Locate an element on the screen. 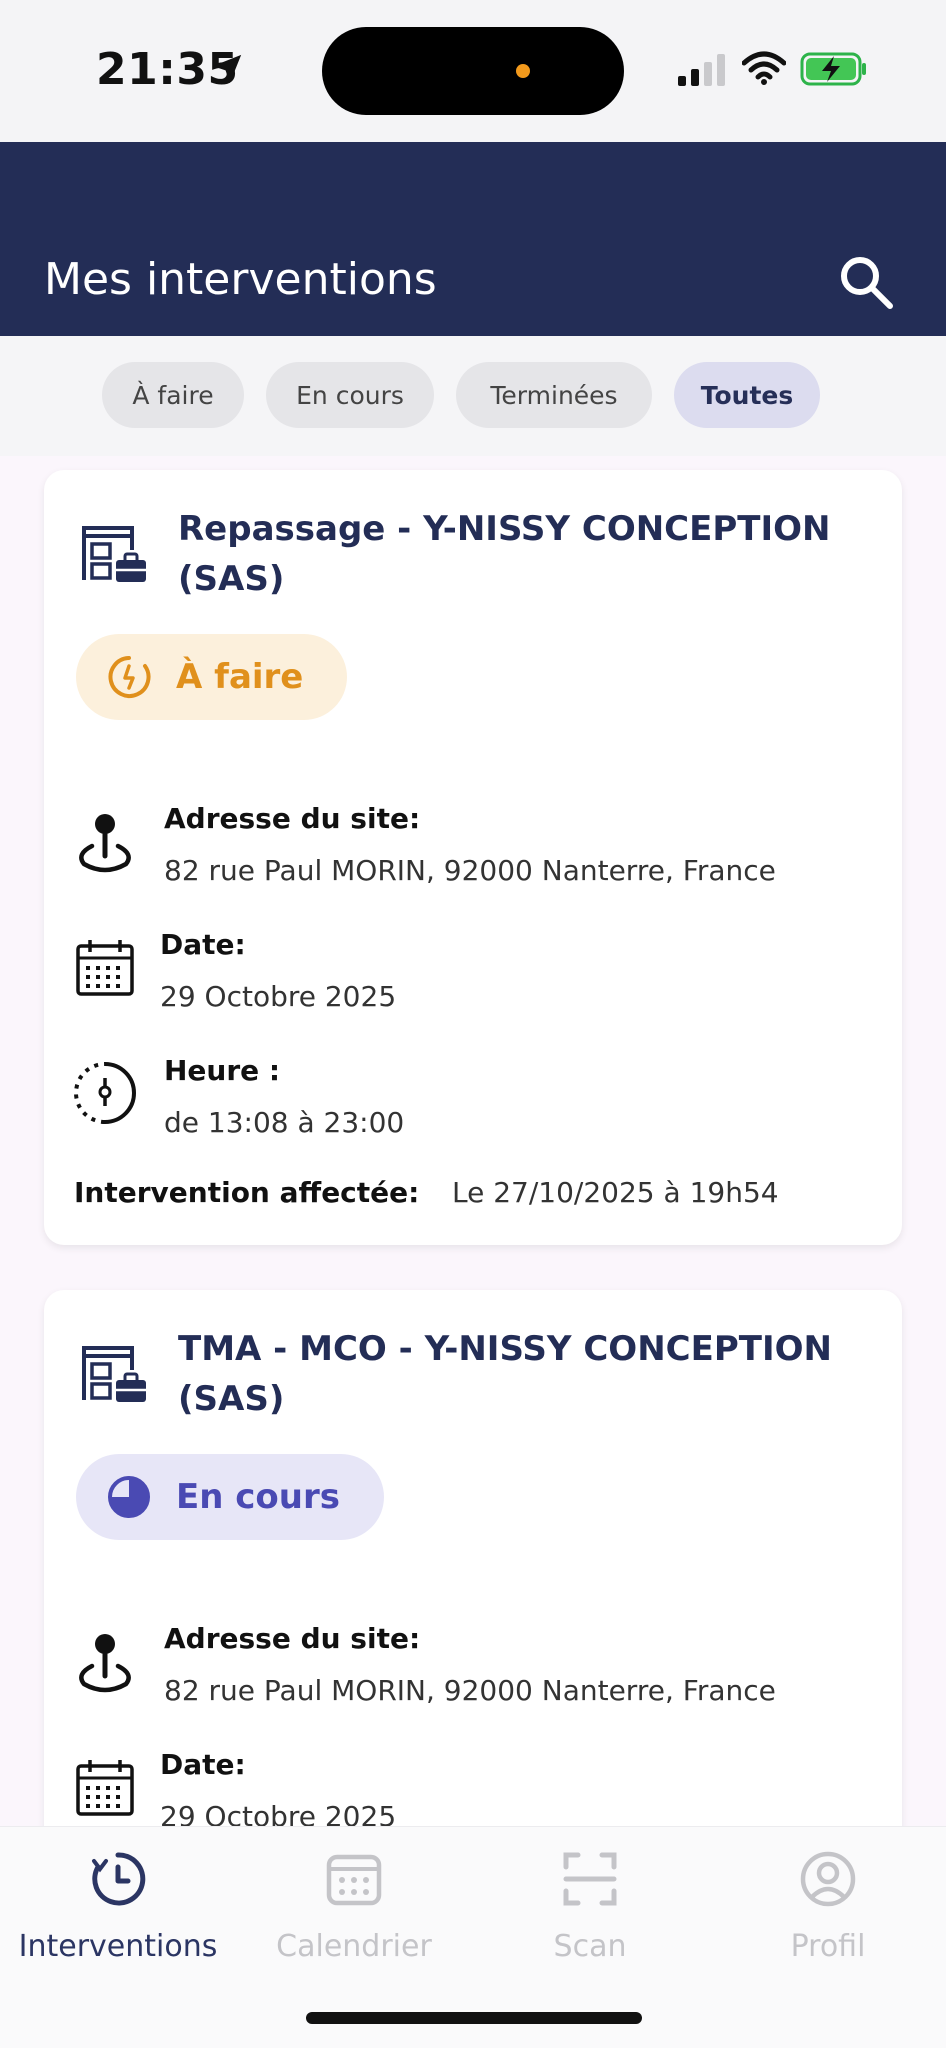  search-icon is located at coordinates (867, 283).